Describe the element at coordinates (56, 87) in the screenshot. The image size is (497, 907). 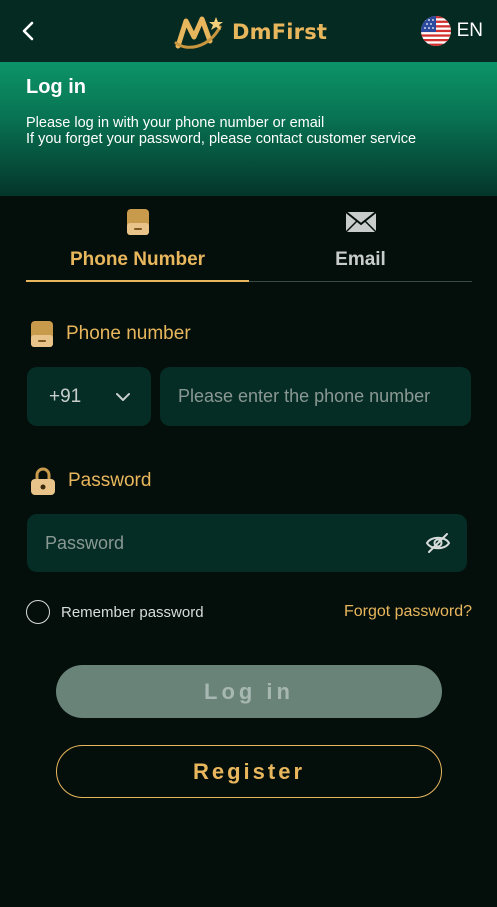
I see `page-title: Log in` at that location.